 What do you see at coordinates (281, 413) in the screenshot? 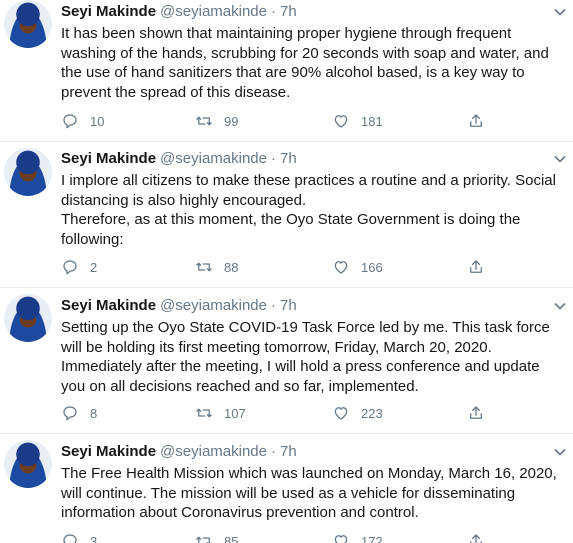
I see `tweet-actions: 8 107 223` at bounding box center [281, 413].